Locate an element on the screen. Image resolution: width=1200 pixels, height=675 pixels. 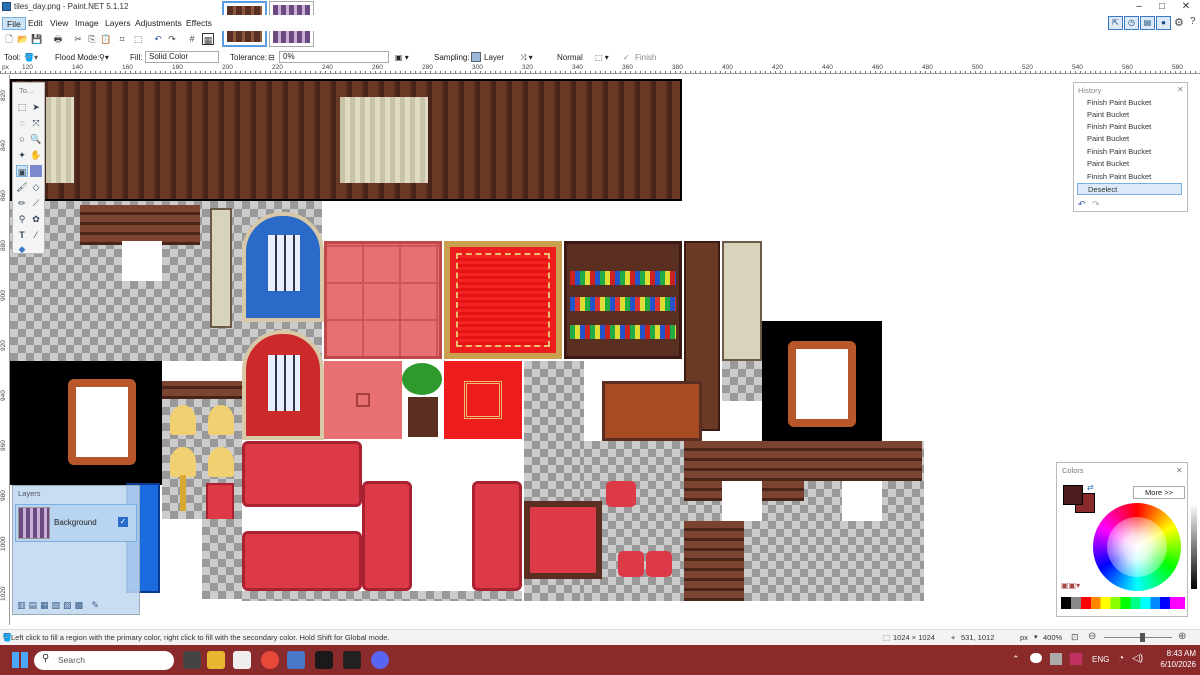
fill-dropdown: Solid Color is located at coordinates (182, 57).